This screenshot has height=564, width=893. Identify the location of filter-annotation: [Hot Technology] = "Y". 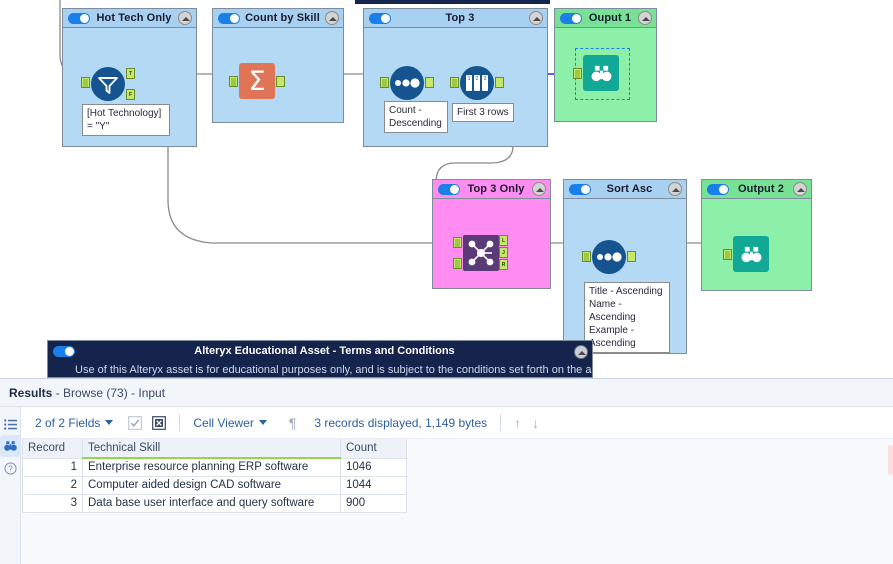
(126, 120).